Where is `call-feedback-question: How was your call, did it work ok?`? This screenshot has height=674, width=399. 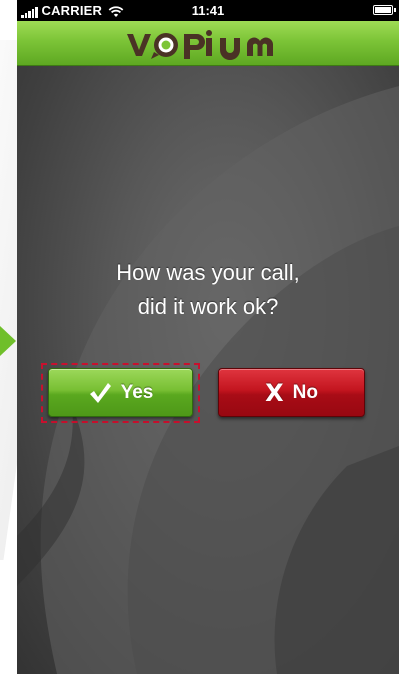
call-feedback-question: How was your call, did it work ok? is located at coordinates (208, 290).